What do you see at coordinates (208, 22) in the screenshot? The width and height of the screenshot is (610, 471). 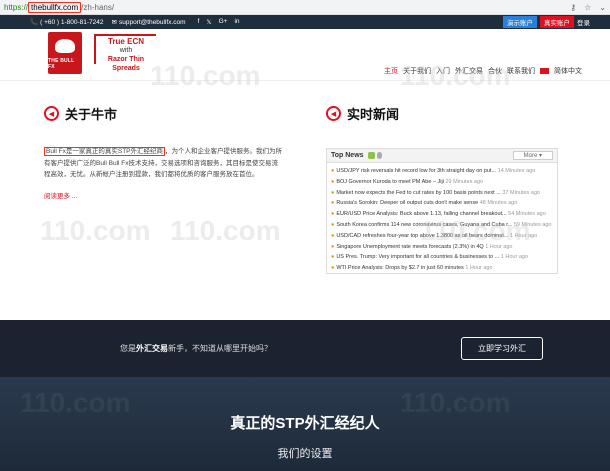 I see `twitter-icon: 𝕏` at bounding box center [208, 22].